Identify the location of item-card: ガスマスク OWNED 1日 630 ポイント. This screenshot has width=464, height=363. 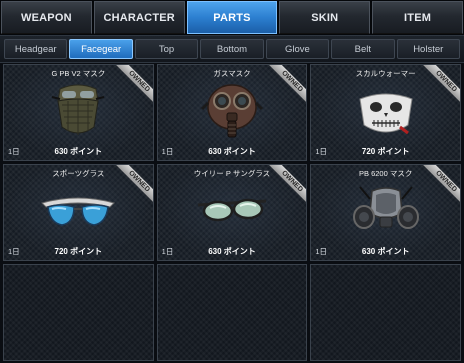
(232, 112).